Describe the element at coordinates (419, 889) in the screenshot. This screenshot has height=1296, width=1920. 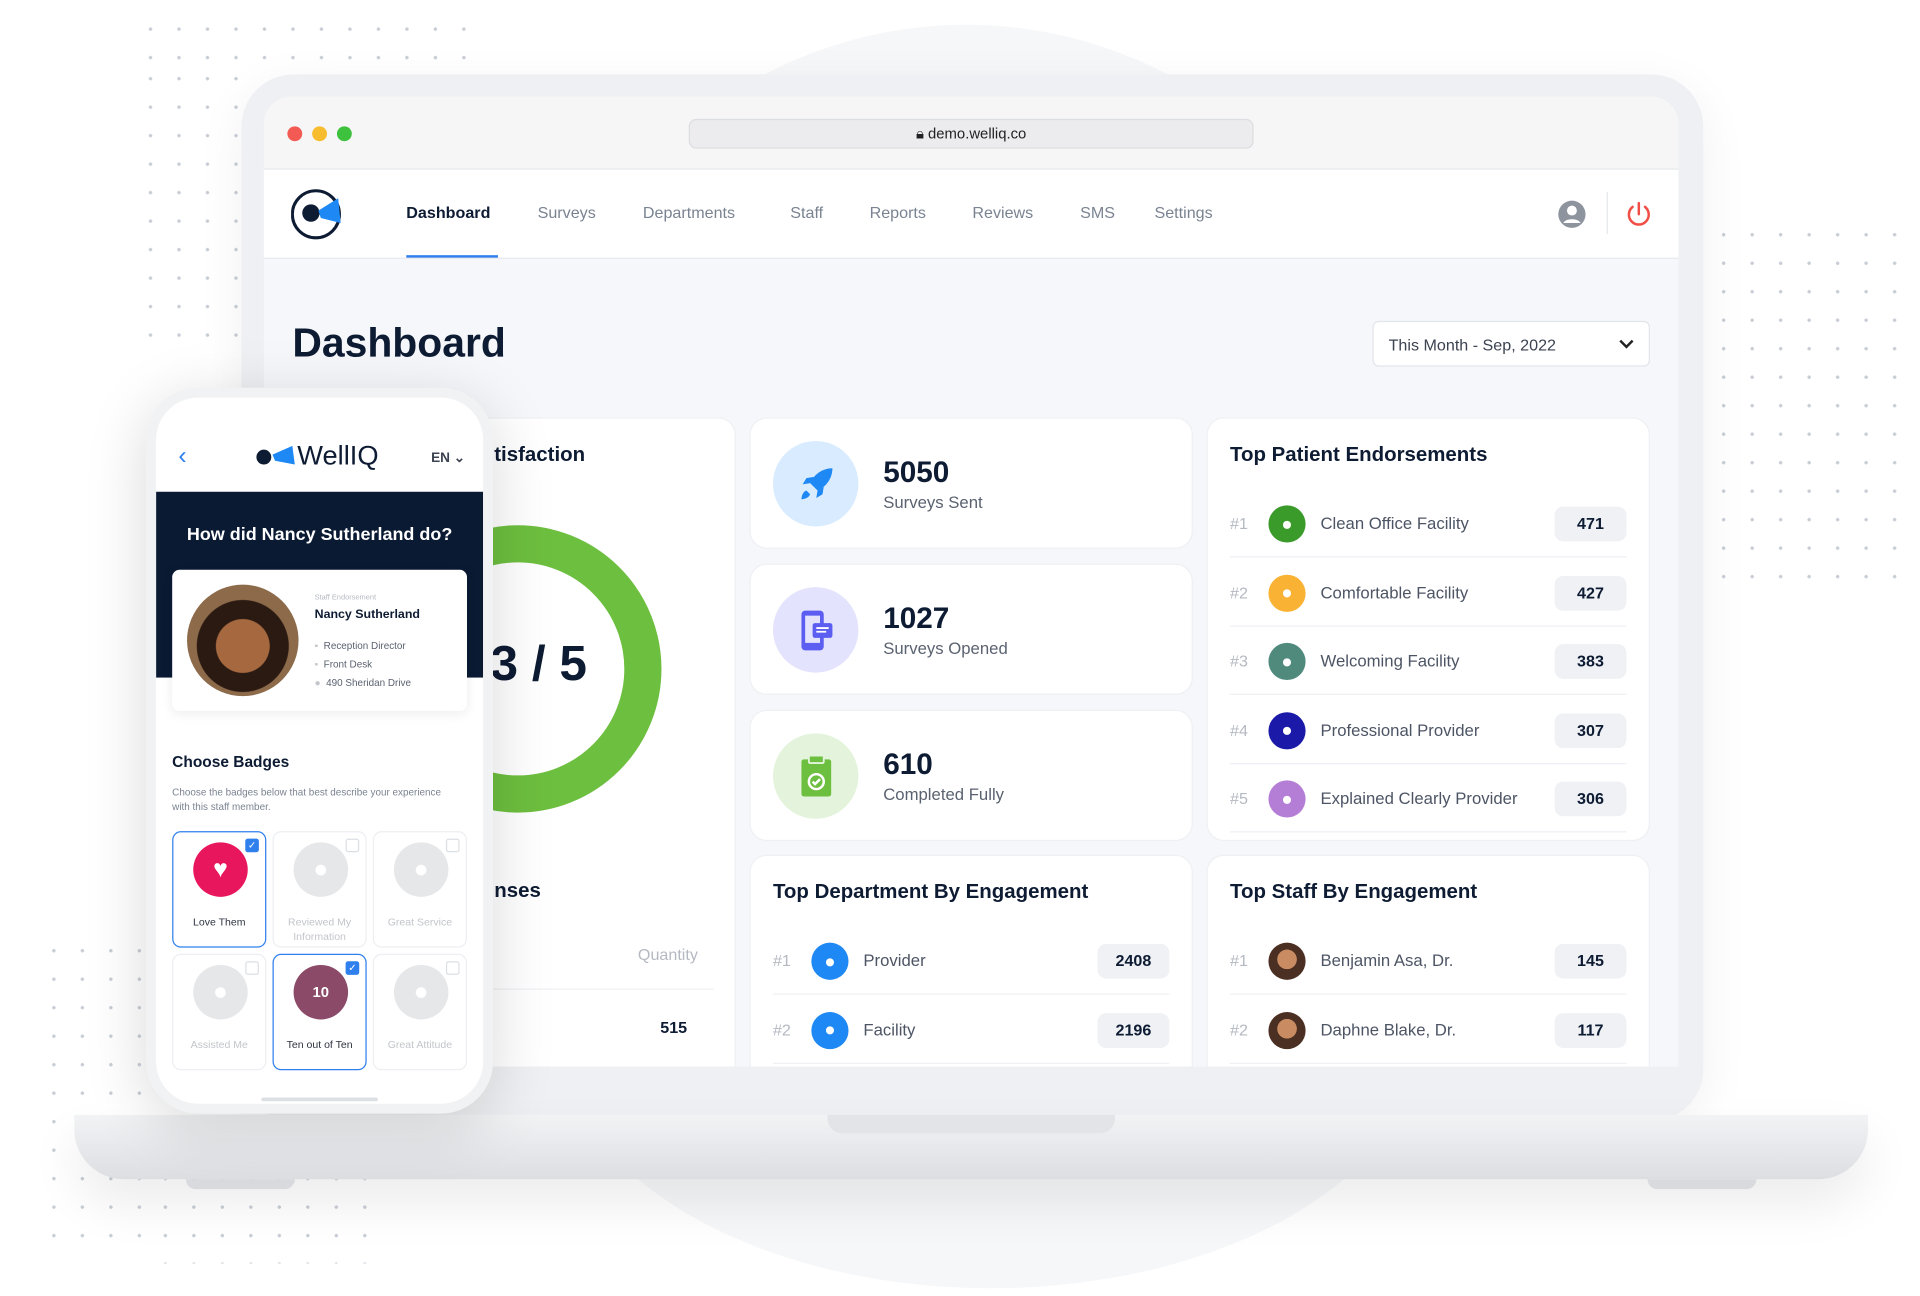
I see `badge-option: ● Great Service` at that location.